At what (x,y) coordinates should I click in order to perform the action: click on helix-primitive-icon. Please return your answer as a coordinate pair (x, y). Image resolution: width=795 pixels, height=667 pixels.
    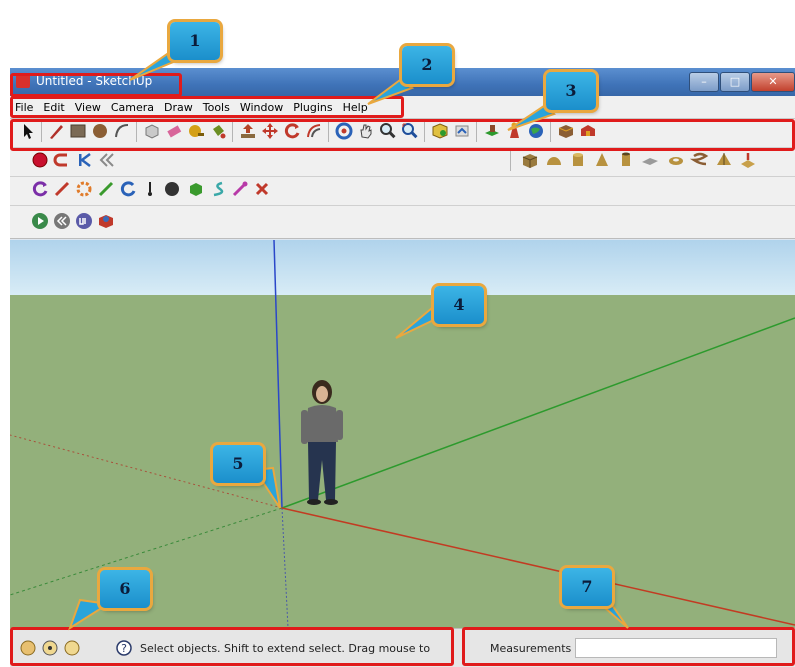
    Looking at the image, I should click on (700, 160).